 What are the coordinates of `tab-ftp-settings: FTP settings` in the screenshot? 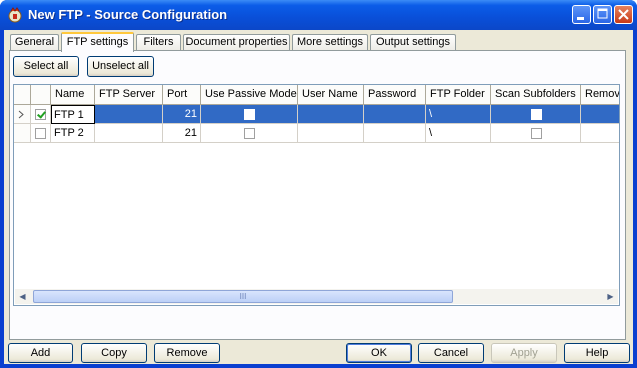 It's located at (97, 42).